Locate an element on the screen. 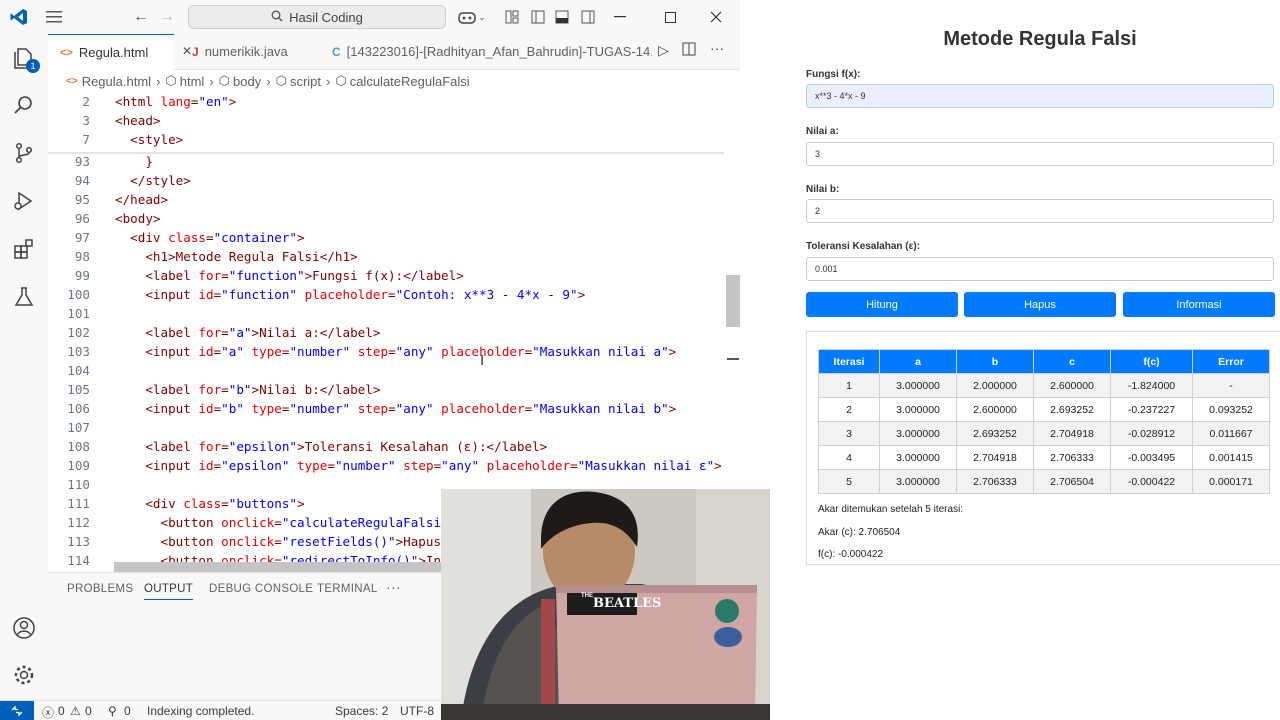 The width and height of the screenshot is (1280, 720). testing-flask-icon is located at coordinates (24, 297).